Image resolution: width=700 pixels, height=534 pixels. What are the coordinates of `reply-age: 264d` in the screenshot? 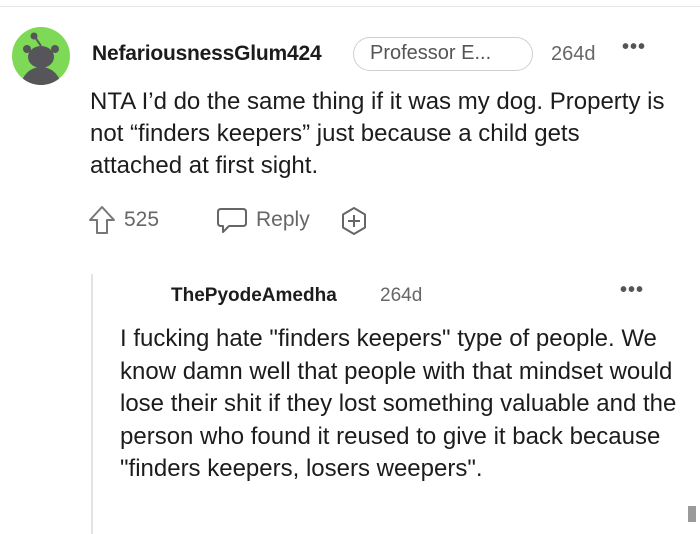 It's located at (401, 295).